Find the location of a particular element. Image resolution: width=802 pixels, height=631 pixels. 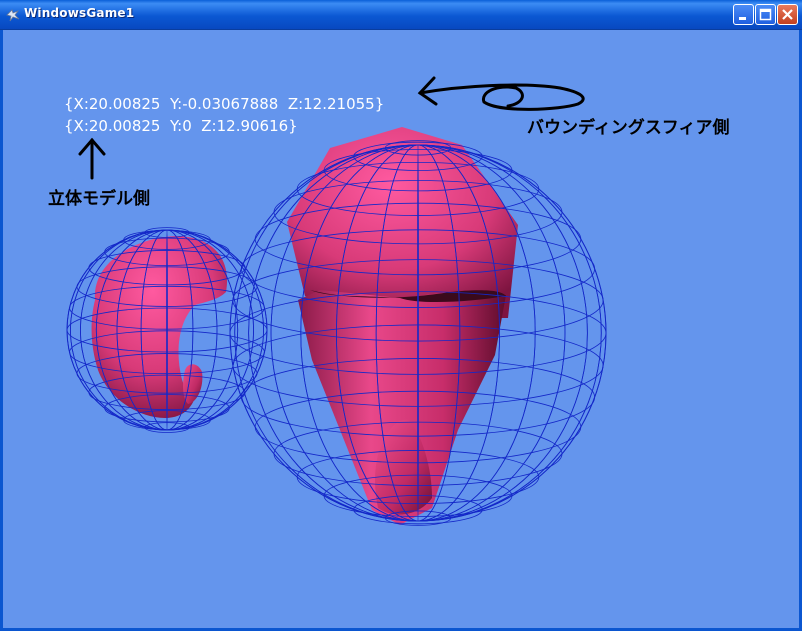

model-coordinates: {X:20.00825 Y:0 Z:12.90616} is located at coordinates (181, 126).